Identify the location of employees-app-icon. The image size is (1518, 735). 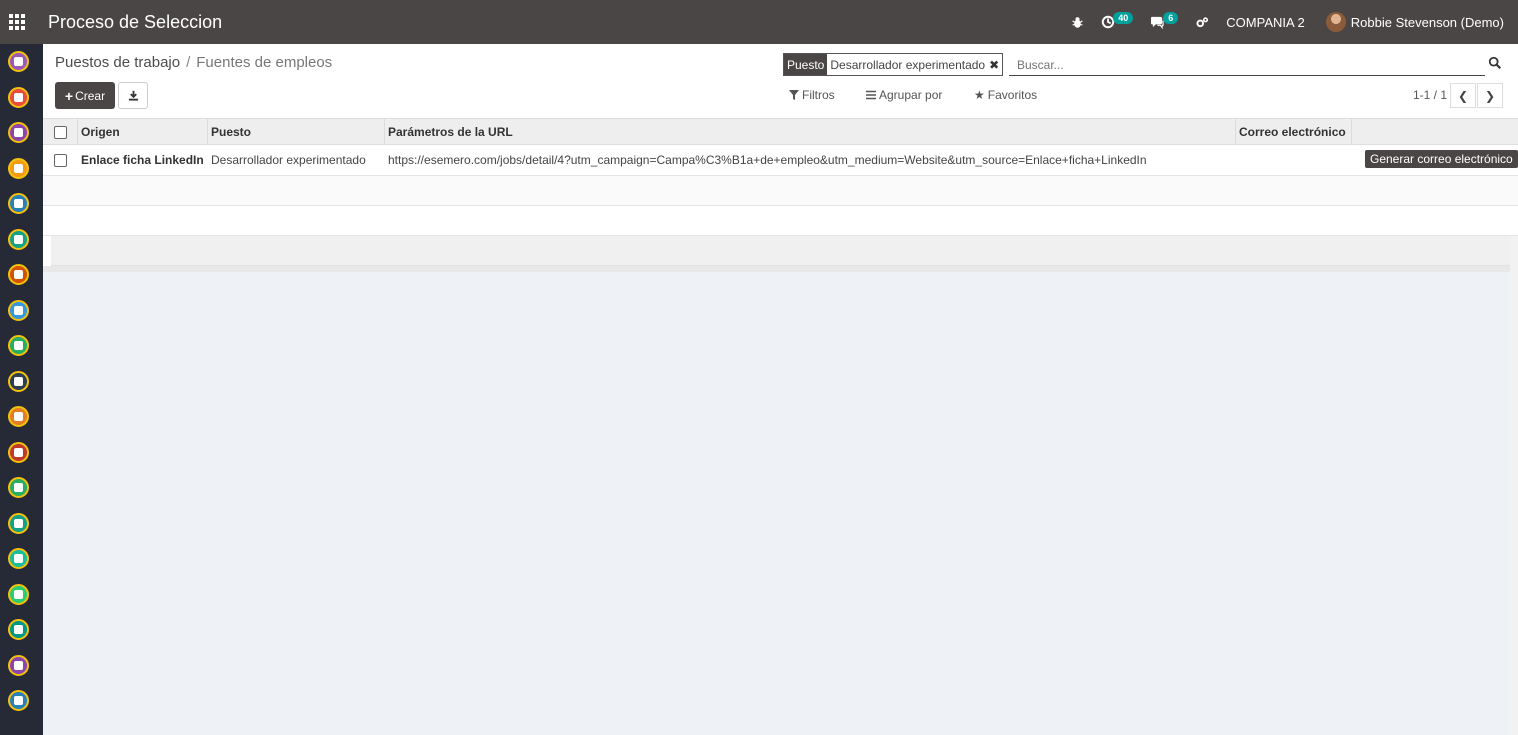
(18, 381).